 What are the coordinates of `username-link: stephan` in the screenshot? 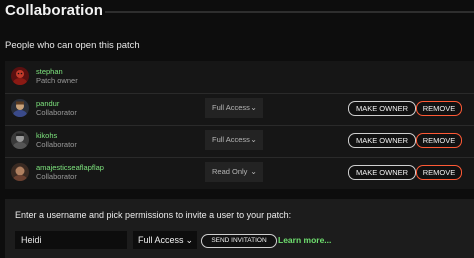 It's located at (49, 71).